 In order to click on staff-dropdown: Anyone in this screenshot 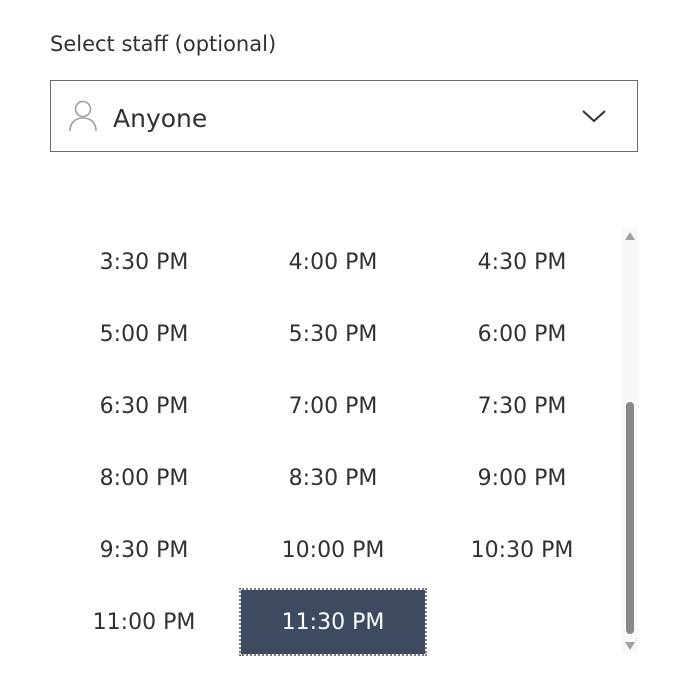, I will do `click(344, 116)`.